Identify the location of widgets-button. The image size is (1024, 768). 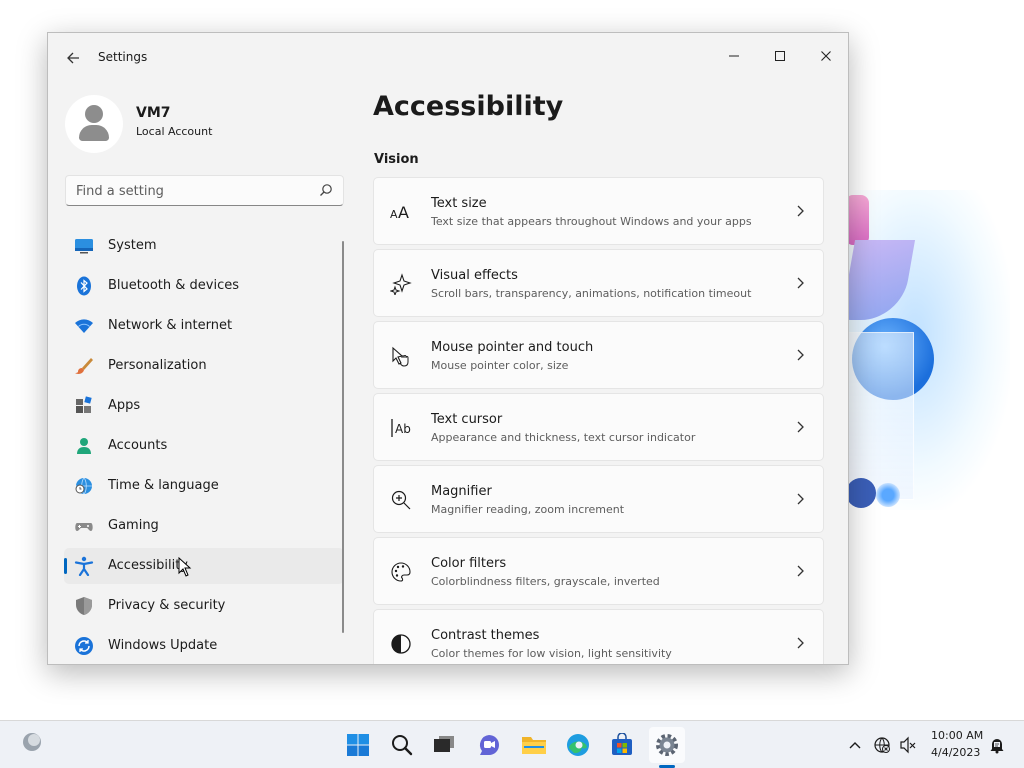
(32, 742).